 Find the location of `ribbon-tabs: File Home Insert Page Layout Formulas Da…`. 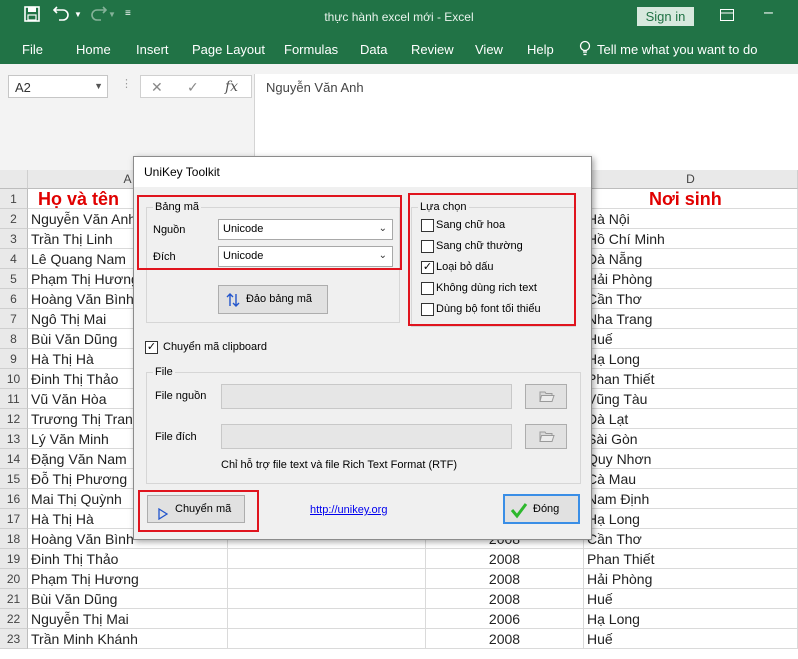

ribbon-tabs: File Home Insert Page Layout Formulas Da… is located at coordinates (399, 49).